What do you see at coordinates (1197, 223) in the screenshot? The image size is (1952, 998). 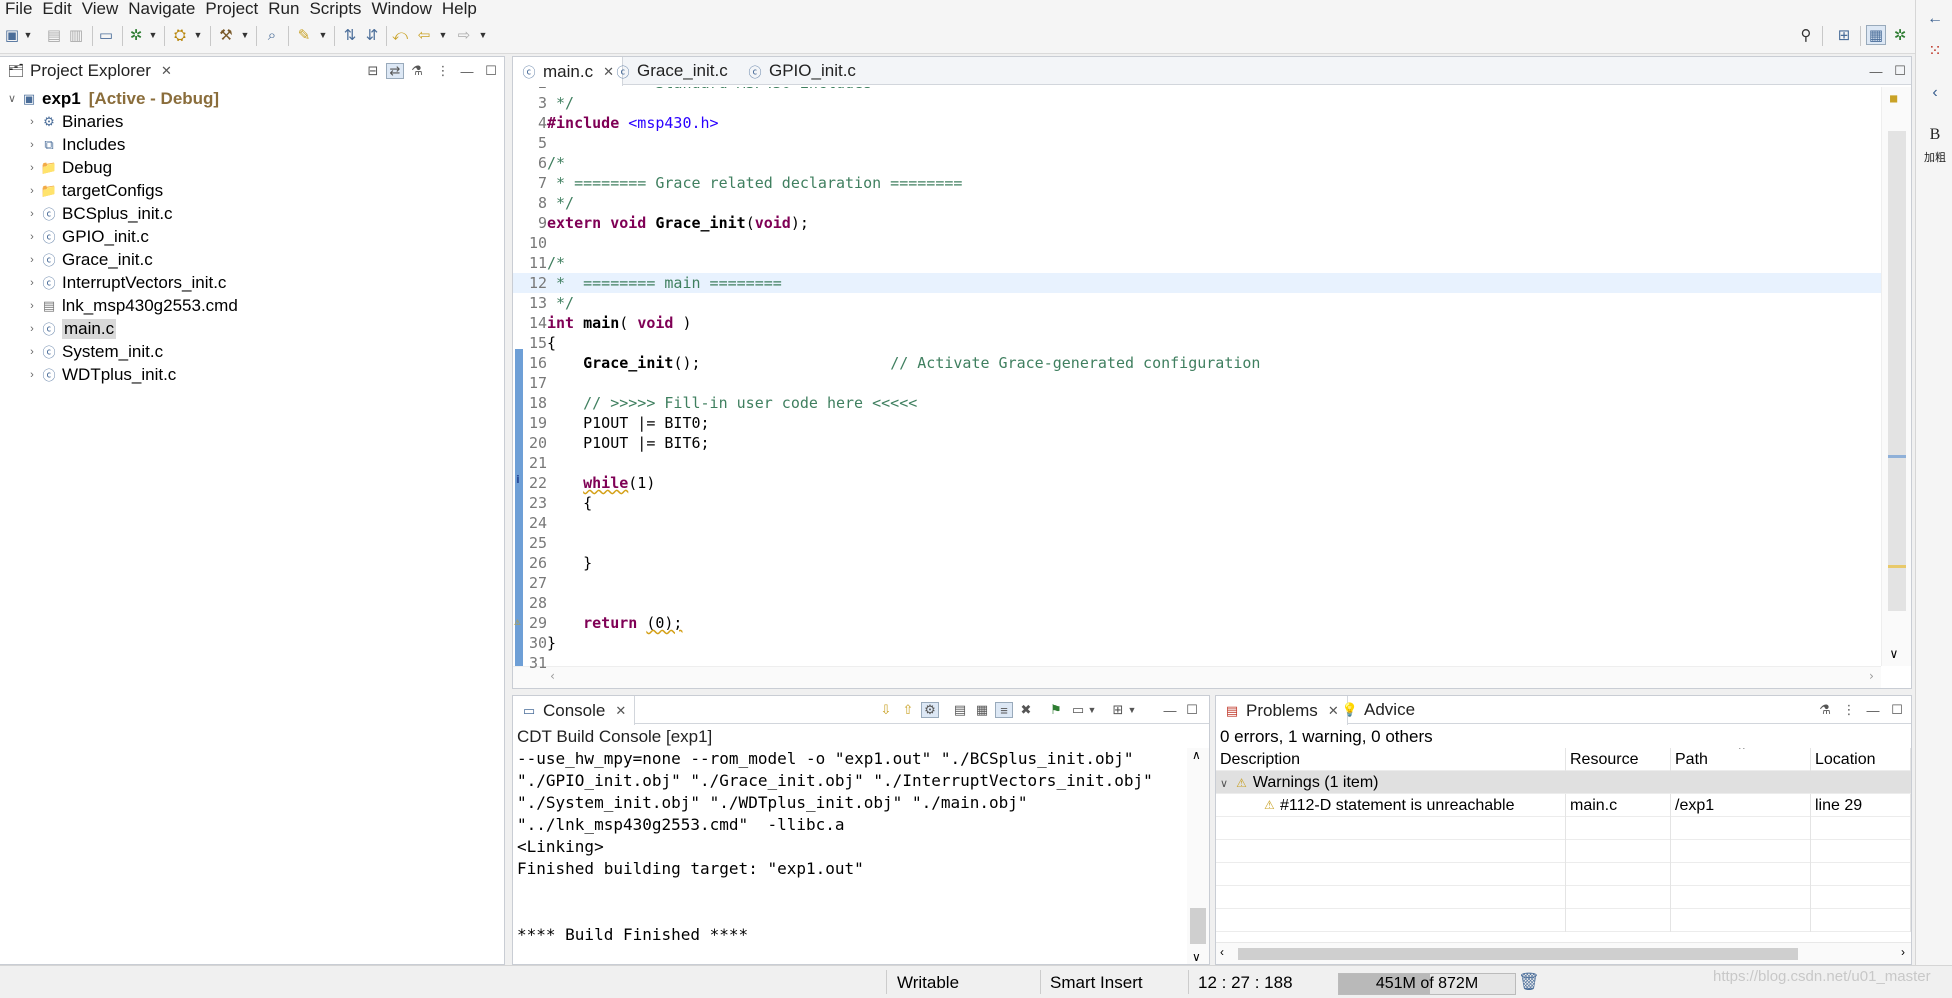 I see `code-line: 9 extern void Grace_init(void);` at bounding box center [1197, 223].